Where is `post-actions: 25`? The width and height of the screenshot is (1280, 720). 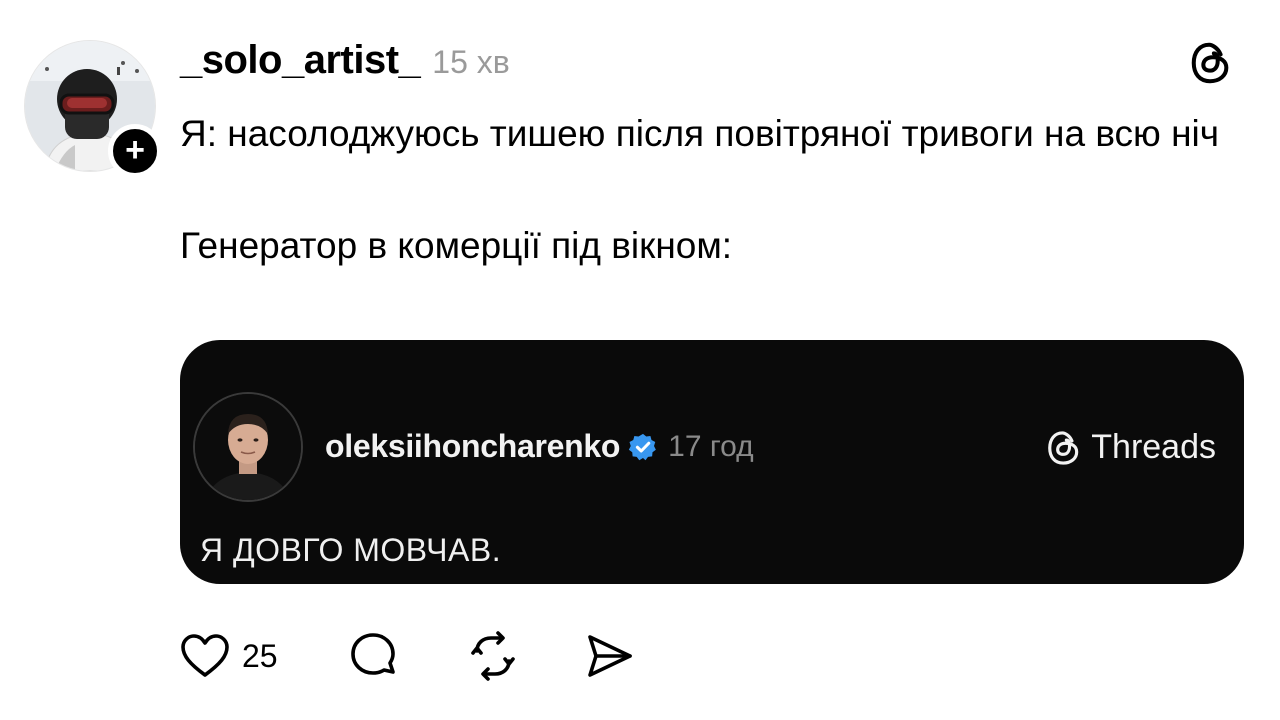 post-actions: 25 is located at coordinates (408, 656).